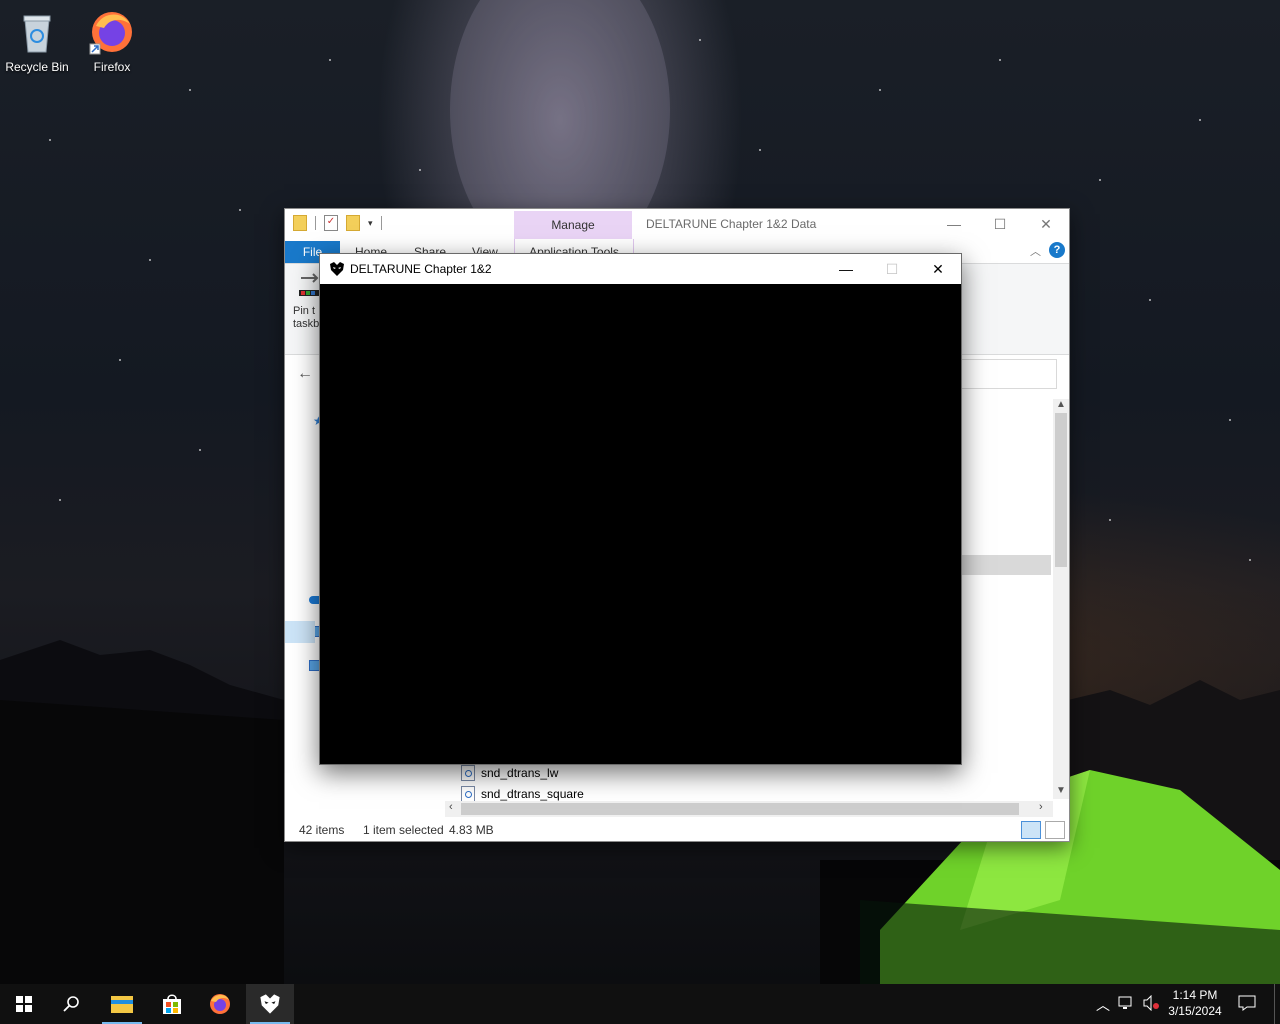 The width and height of the screenshot is (1280, 1024). What do you see at coordinates (1195, 1003) in the screenshot?
I see `system-clock: 1:14 PM 3/15/2024` at bounding box center [1195, 1003].